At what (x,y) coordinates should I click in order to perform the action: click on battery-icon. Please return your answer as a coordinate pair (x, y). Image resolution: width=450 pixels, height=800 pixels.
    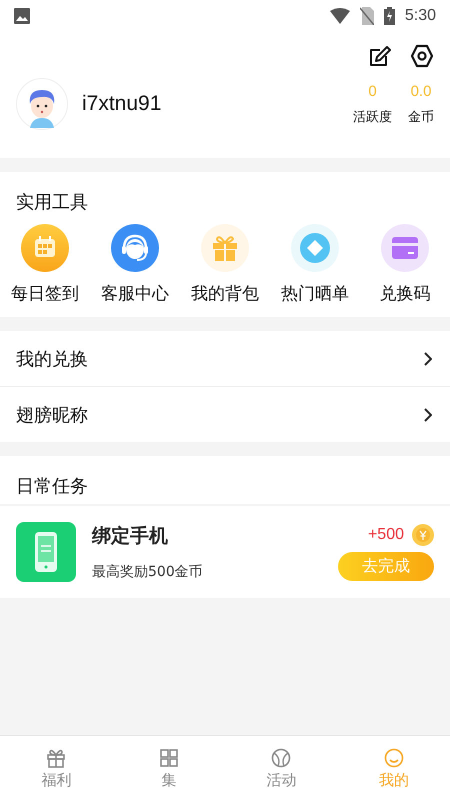
    Looking at the image, I should click on (389, 16).